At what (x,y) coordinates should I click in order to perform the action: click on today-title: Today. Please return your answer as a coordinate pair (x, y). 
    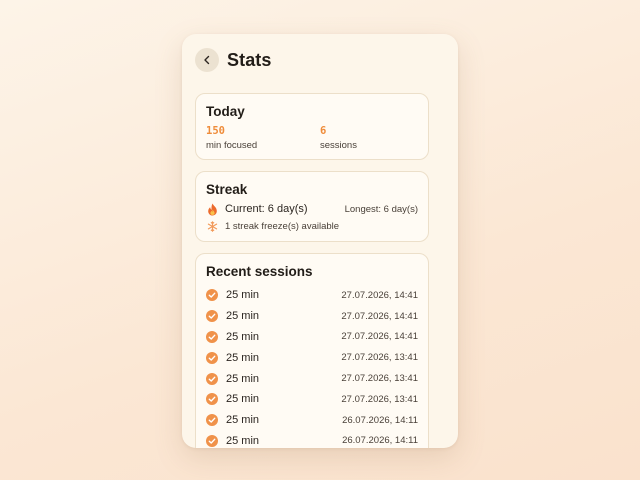
    Looking at the image, I should click on (225, 111).